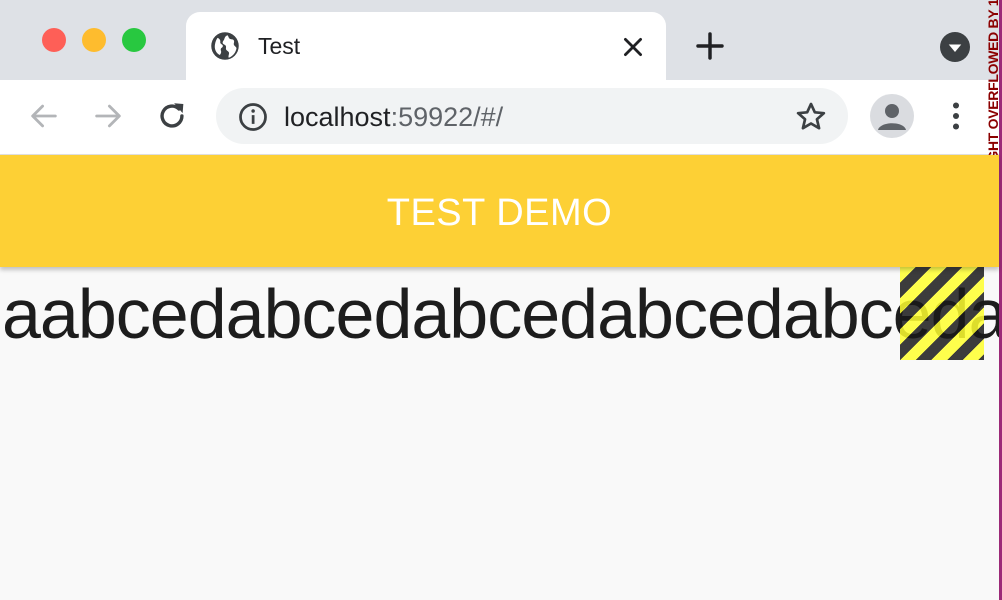 The width and height of the screenshot is (1002, 600). Describe the element at coordinates (426, 46) in the screenshot. I see `browser-tab: Test` at that location.